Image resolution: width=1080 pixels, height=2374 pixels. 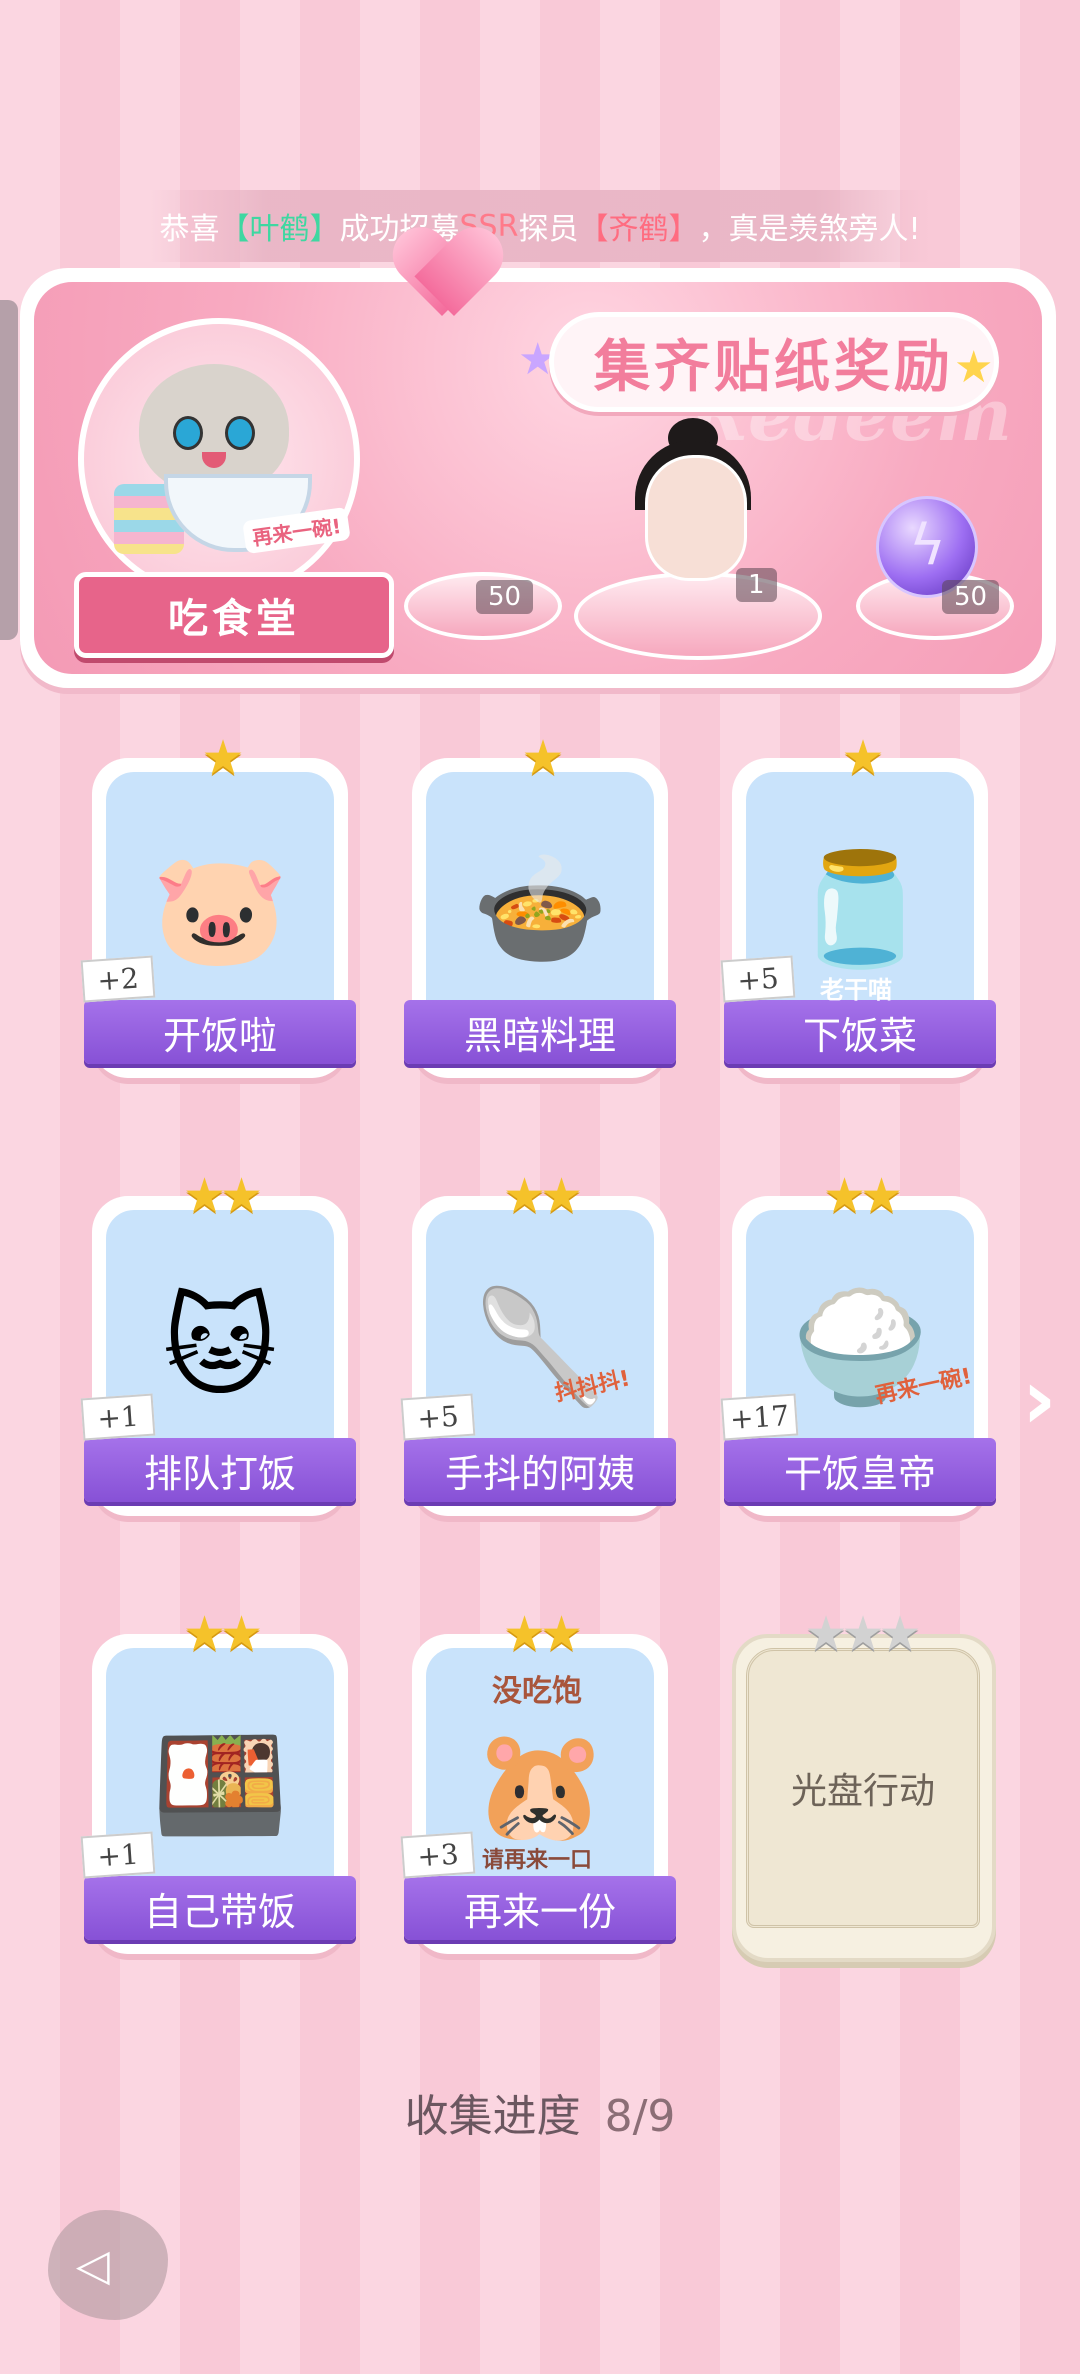 I want to click on back-button: ◁, so click(x=108, y=2265).